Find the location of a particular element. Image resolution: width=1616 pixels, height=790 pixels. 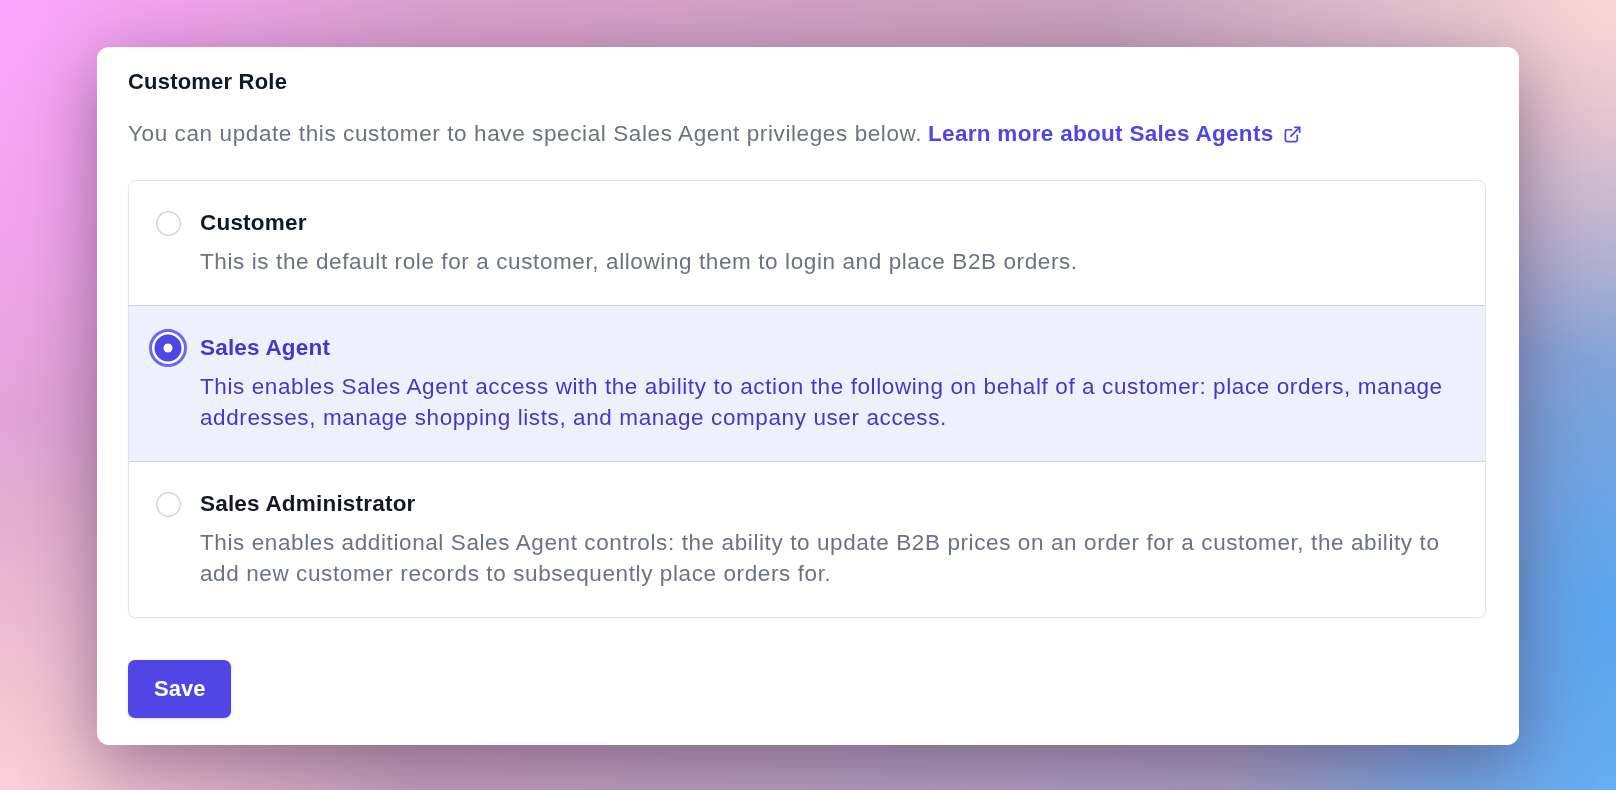

radio-button is located at coordinates (168, 348).